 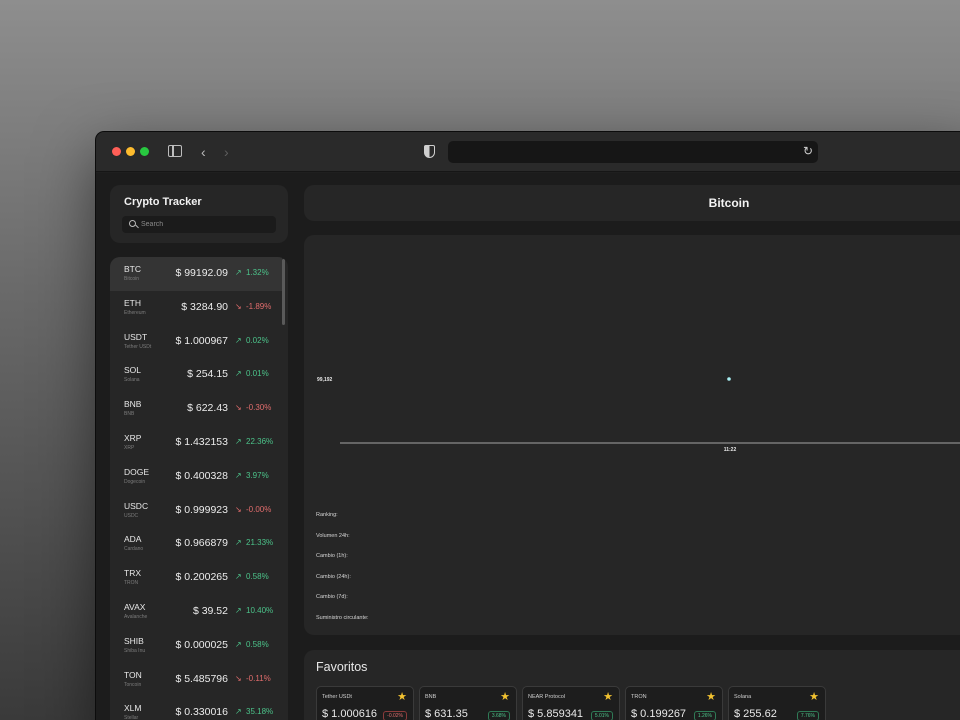 What do you see at coordinates (163, 202) in the screenshot?
I see `app-title: Crypto Tracker` at bounding box center [163, 202].